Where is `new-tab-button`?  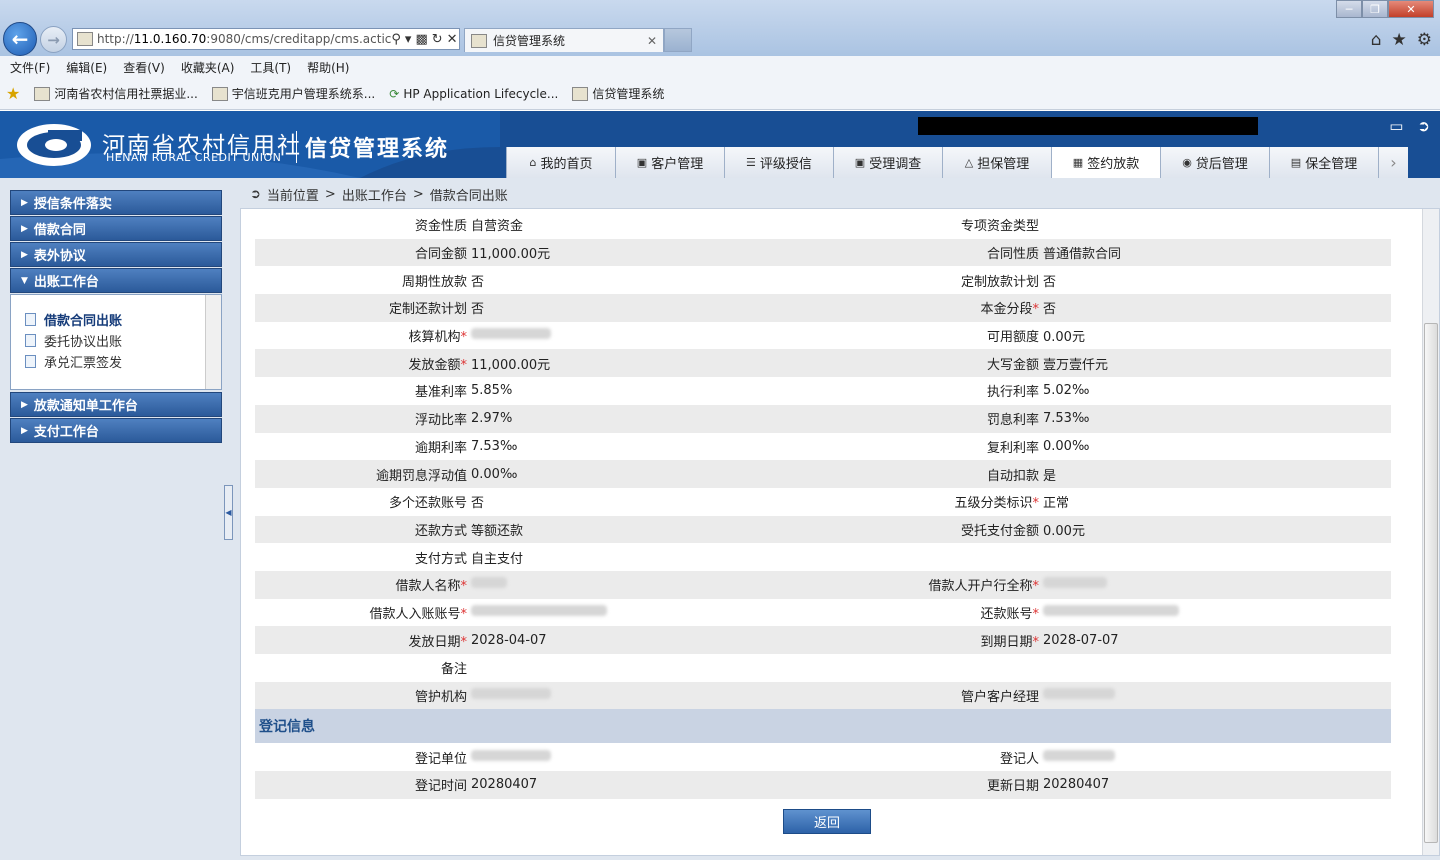
new-tab-button is located at coordinates (678, 40).